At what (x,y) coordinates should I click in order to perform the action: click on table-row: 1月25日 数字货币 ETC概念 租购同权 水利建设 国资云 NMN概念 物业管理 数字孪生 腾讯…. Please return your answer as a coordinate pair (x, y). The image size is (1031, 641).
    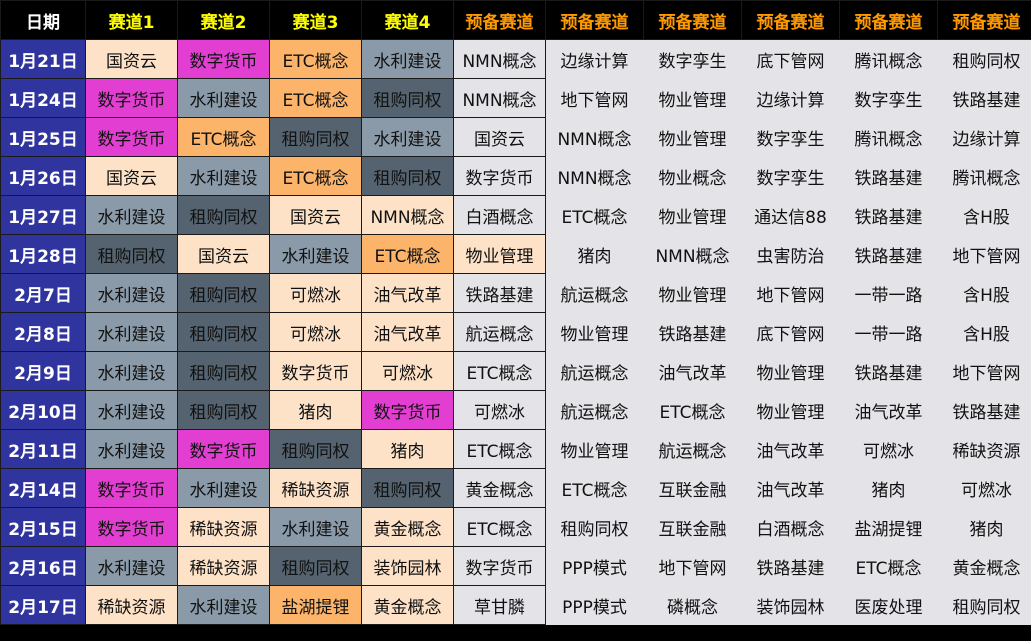
    Looking at the image, I should click on (515, 137).